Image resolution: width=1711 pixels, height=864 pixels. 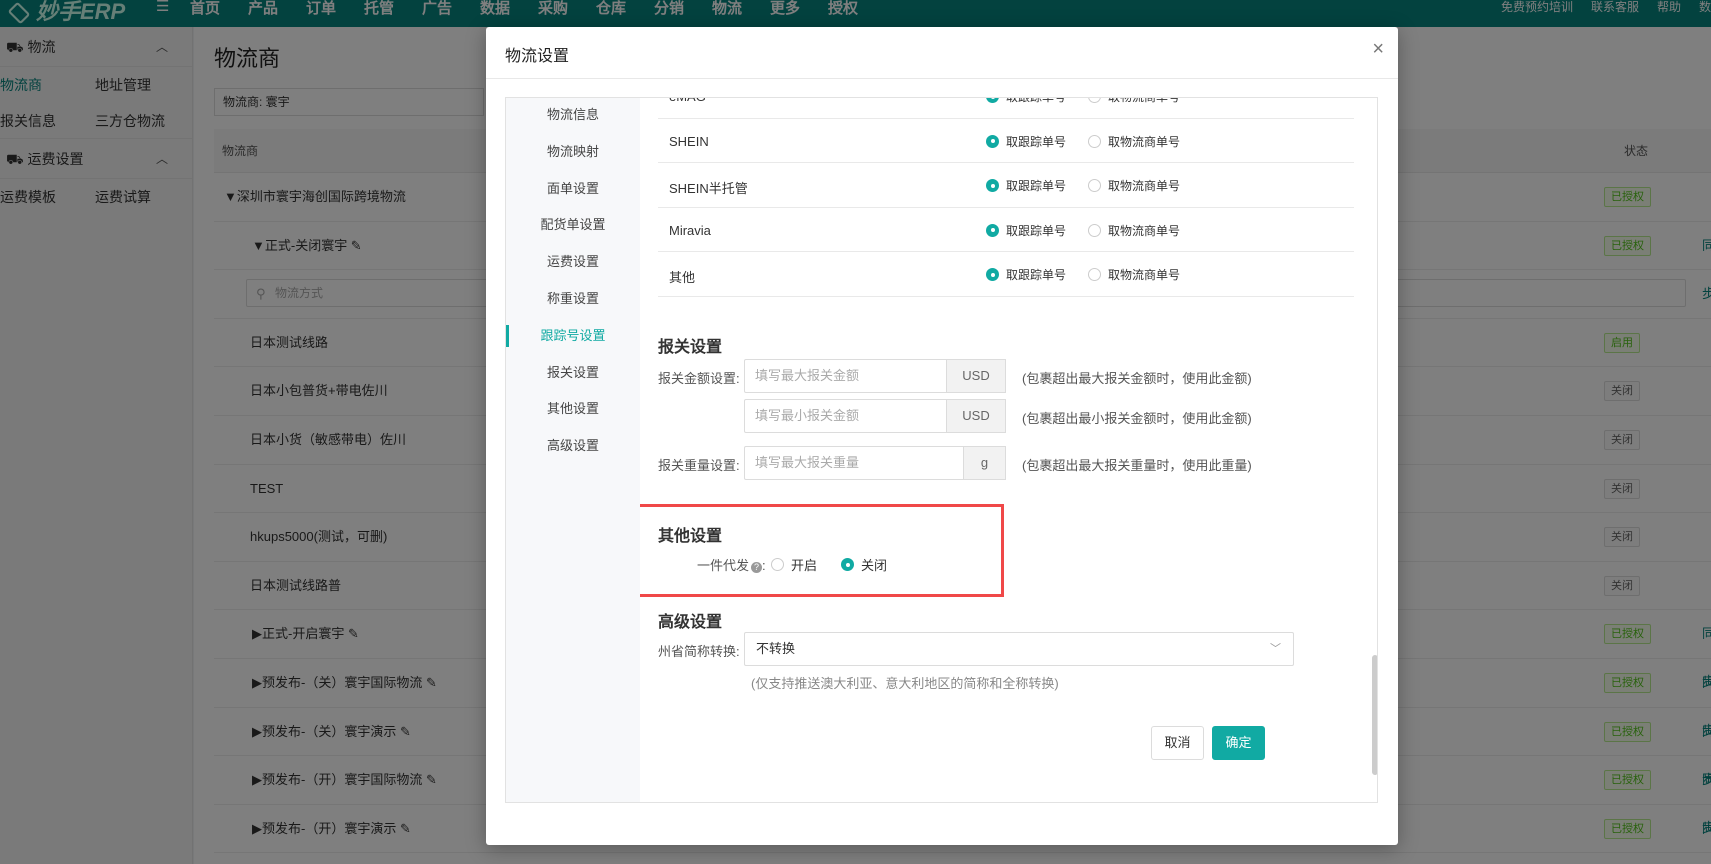 I want to click on confirm-button: 确定, so click(x=1238, y=743).